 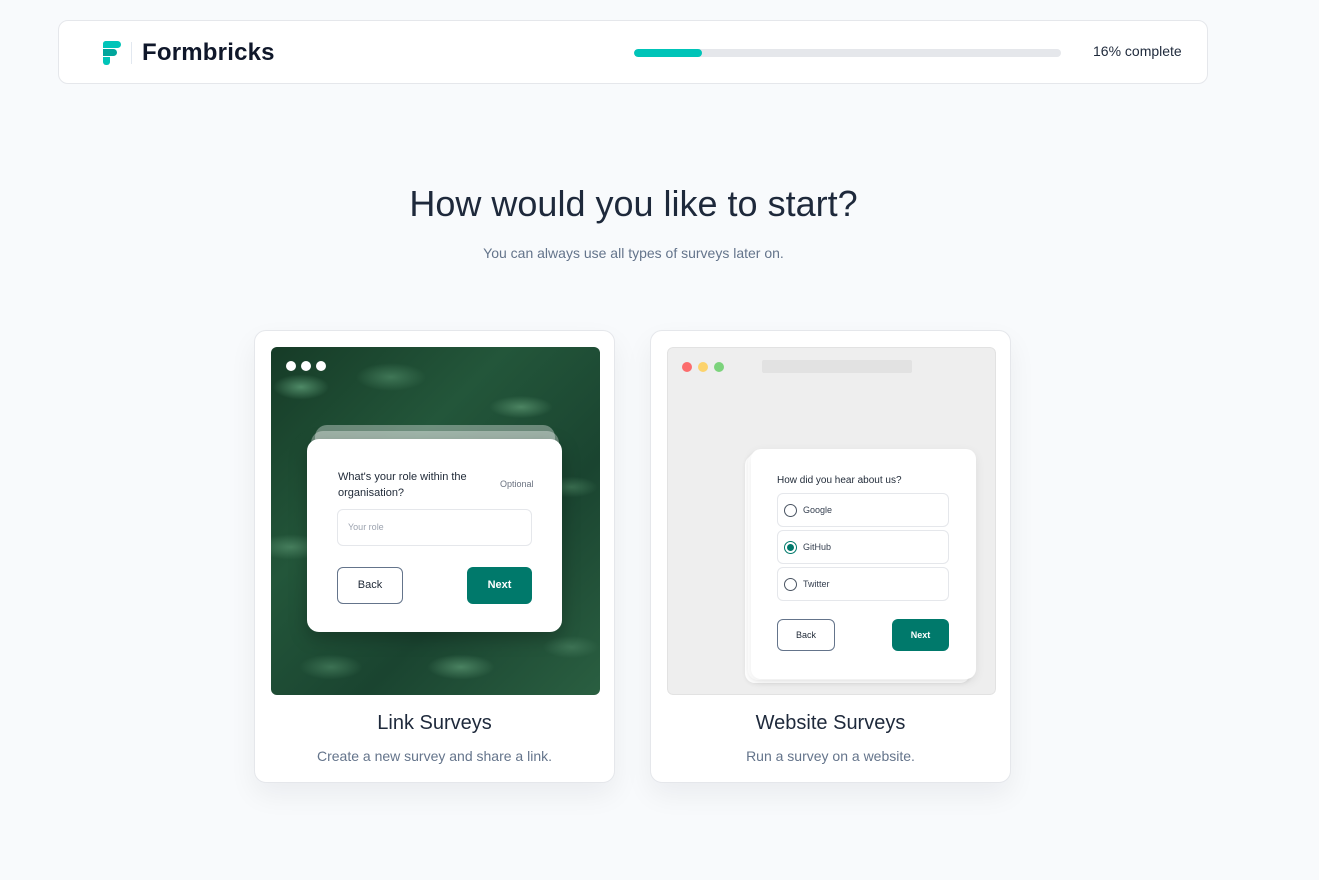 I want to click on progress-label: 16% complete, so click(x=1137, y=51).